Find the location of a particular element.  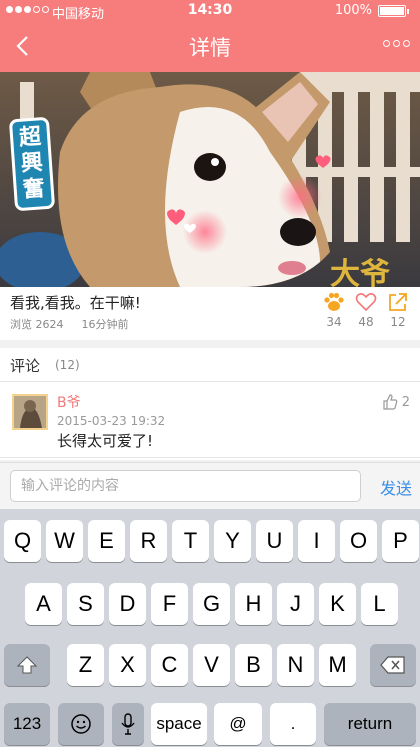

key-a: A is located at coordinates (43, 604).